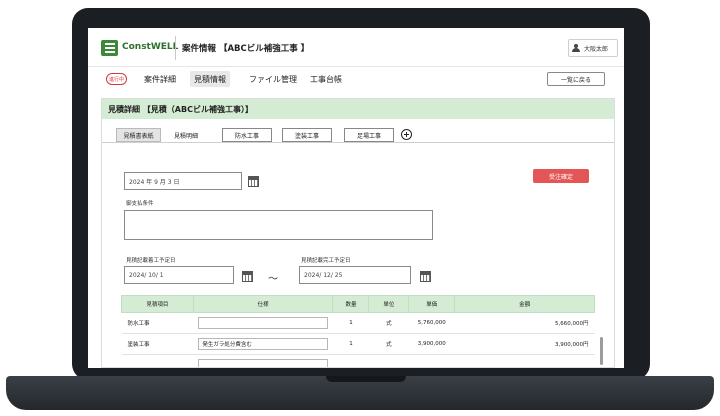 The image size is (720, 416). I want to click on table-header-row: 見積項目 仕様 数量 単位 単価 金額, so click(358, 304).